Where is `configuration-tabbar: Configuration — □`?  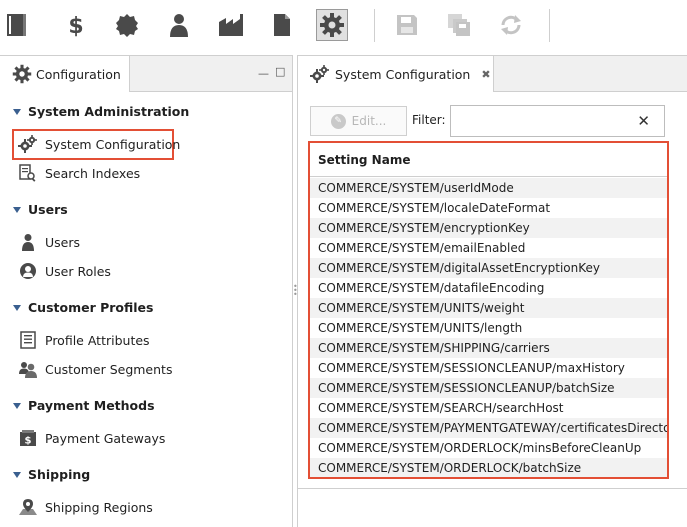 configuration-tabbar: Configuration — □ is located at coordinates (146, 74).